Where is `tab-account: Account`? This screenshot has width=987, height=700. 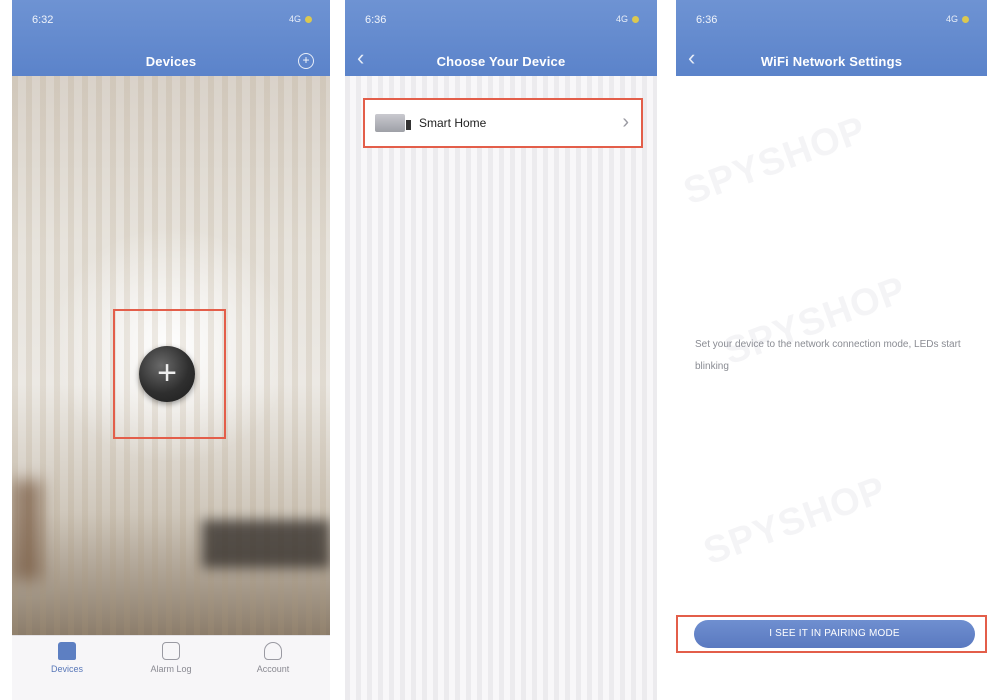
tab-account: Account is located at coordinates (273, 658).